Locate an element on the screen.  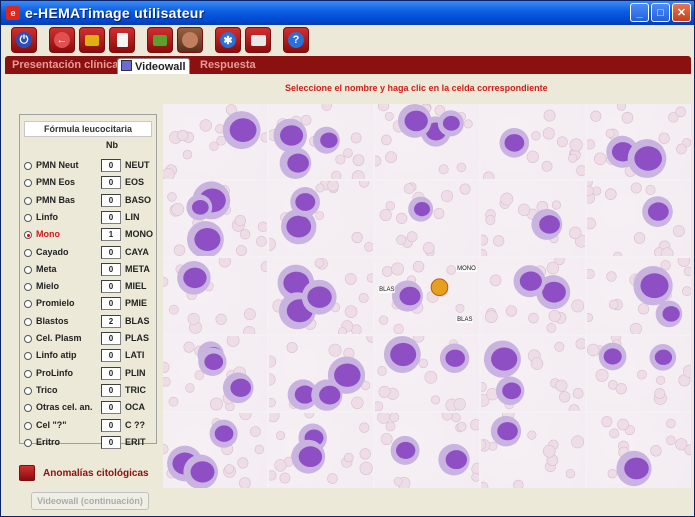
cell-type-label: PMN Neut is located at coordinates (57, 165).